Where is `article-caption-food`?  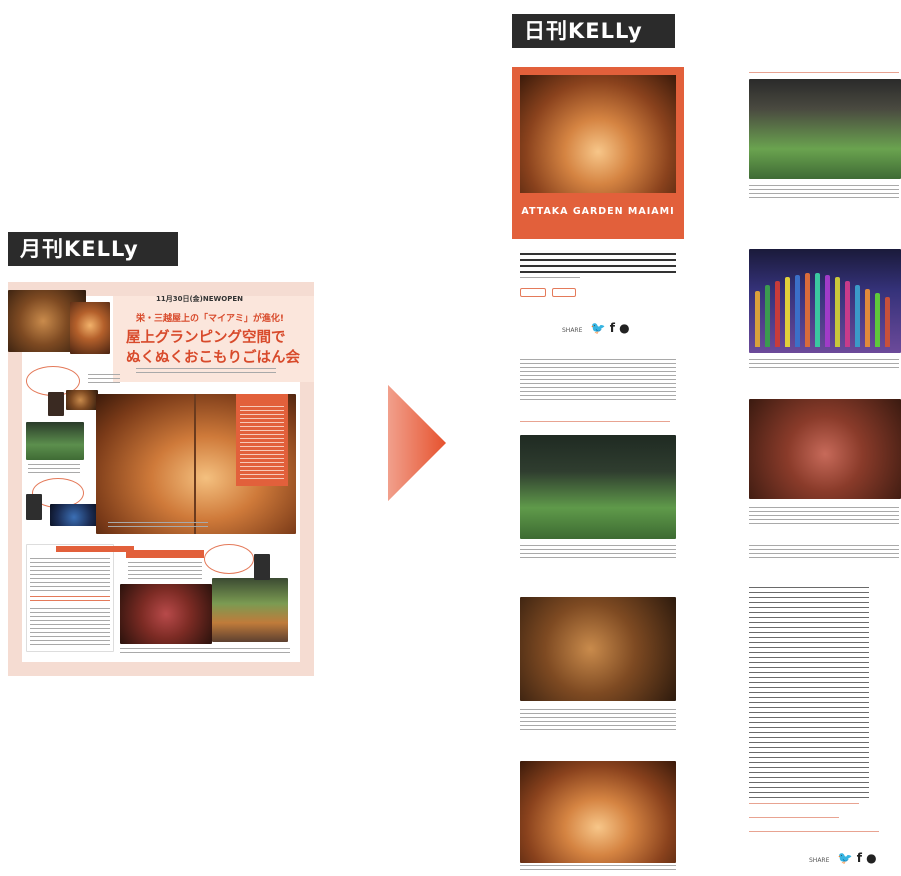 article-caption-food is located at coordinates (598, 721).